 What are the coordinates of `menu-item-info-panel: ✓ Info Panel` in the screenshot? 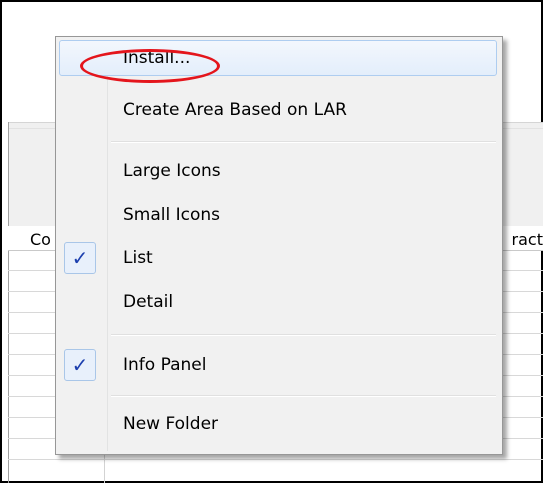 It's located at (278, 365).